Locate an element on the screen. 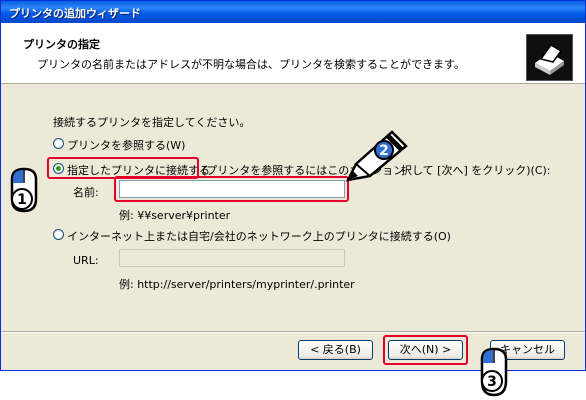 The width and height of the screenshot is (586, 400). name-example: 例: ¥¥server¥printer is located at coordinates (175, 215).